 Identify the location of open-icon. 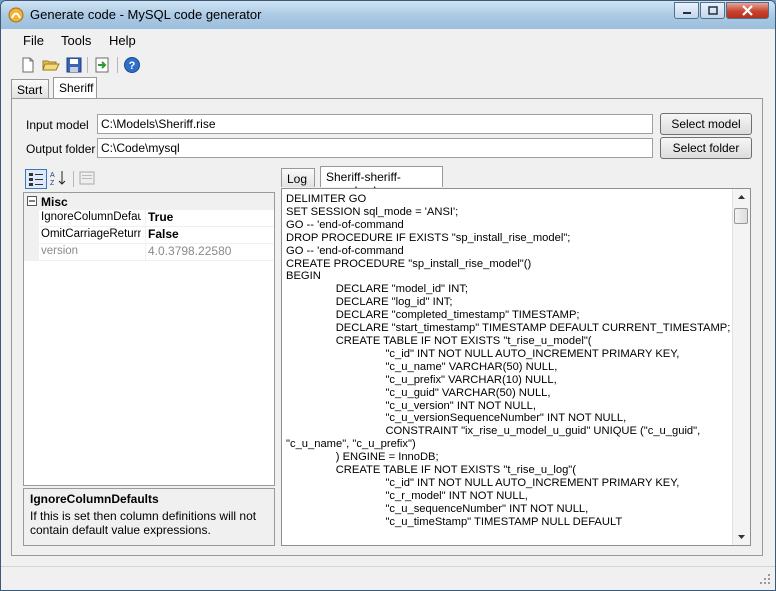
(51, 65).